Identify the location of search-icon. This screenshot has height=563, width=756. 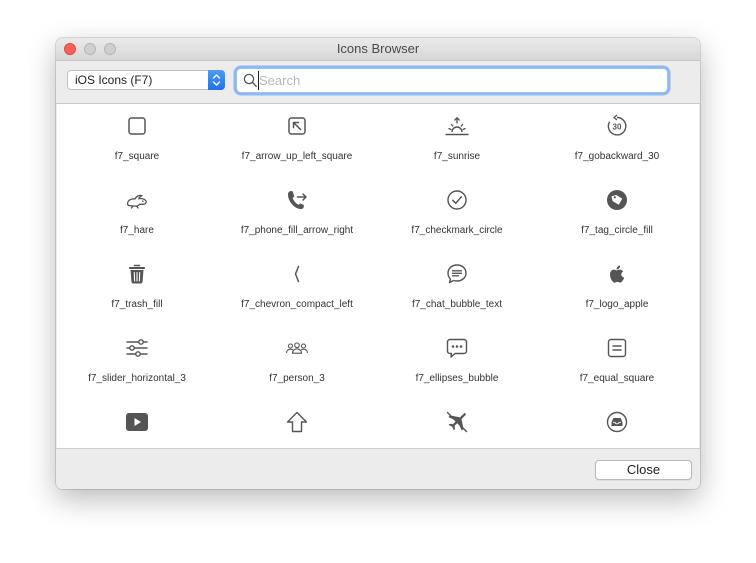
(250, 80).